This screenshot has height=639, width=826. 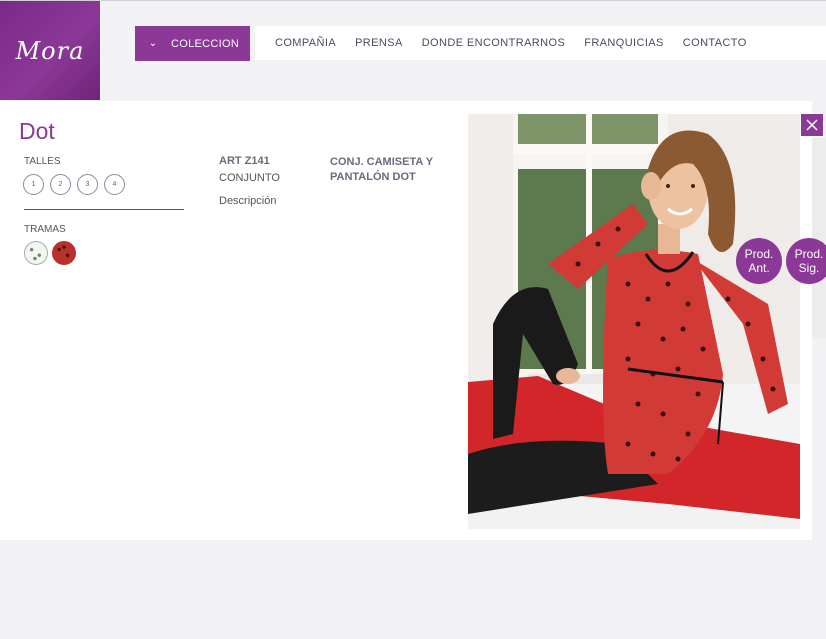 I want to click on coleccion-button: ⌄ COLECCION, so click(x=192, y=43).